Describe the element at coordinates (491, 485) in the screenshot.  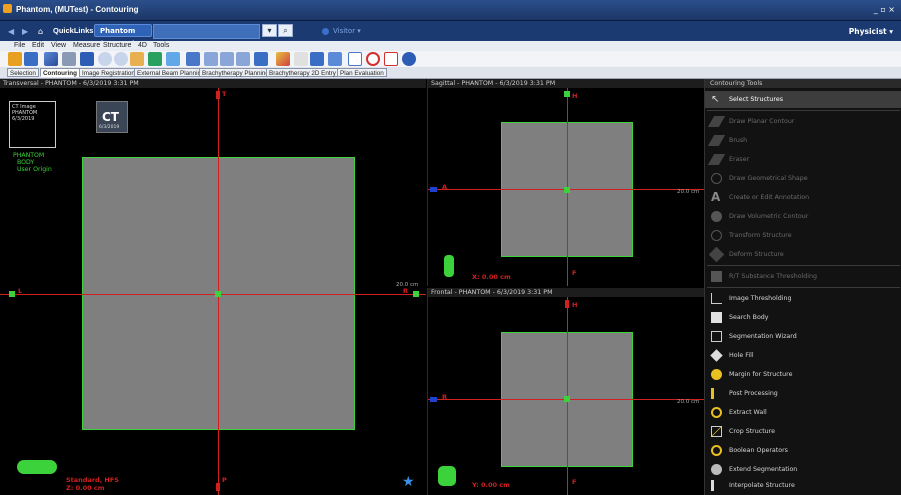
I see `y-coordinate: Y: 0.00 cm` at that location.